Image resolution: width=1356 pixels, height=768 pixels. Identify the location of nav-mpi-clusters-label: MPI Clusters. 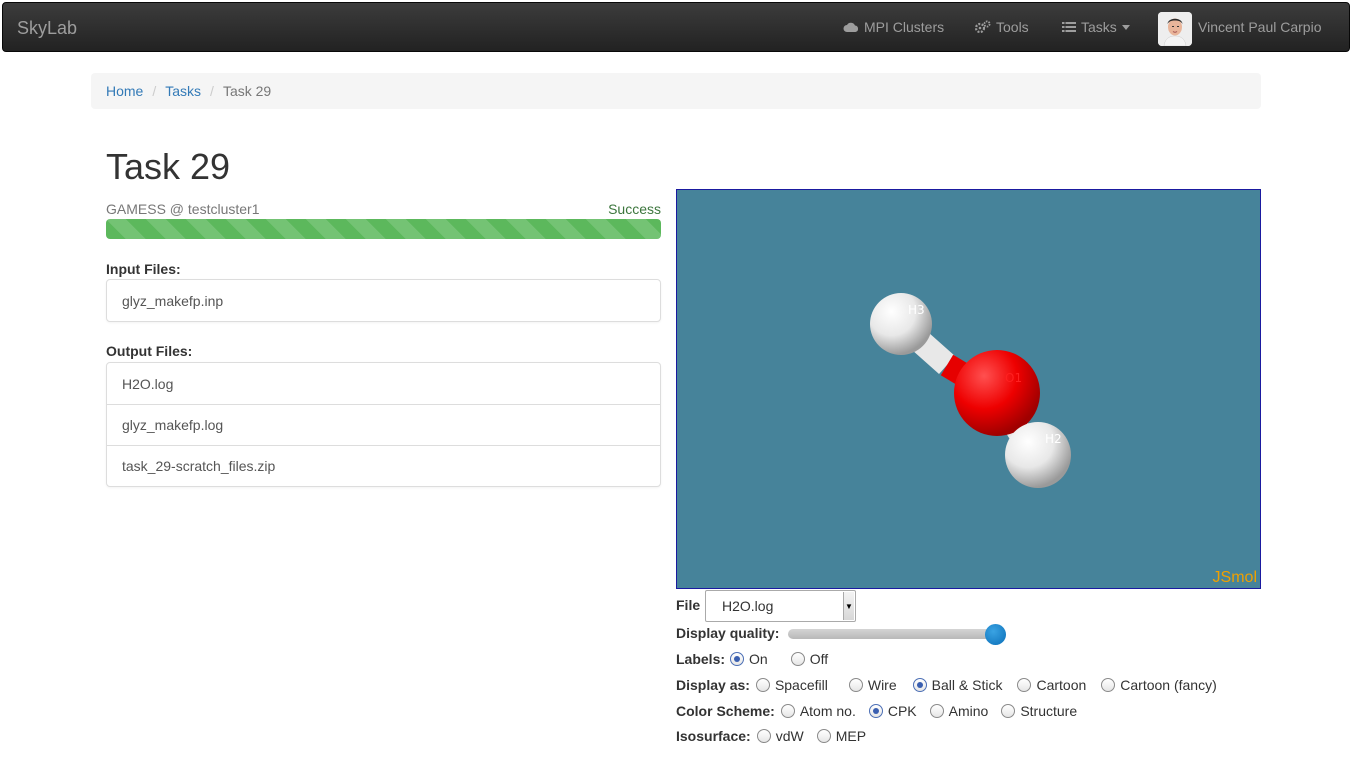
(904, 27).